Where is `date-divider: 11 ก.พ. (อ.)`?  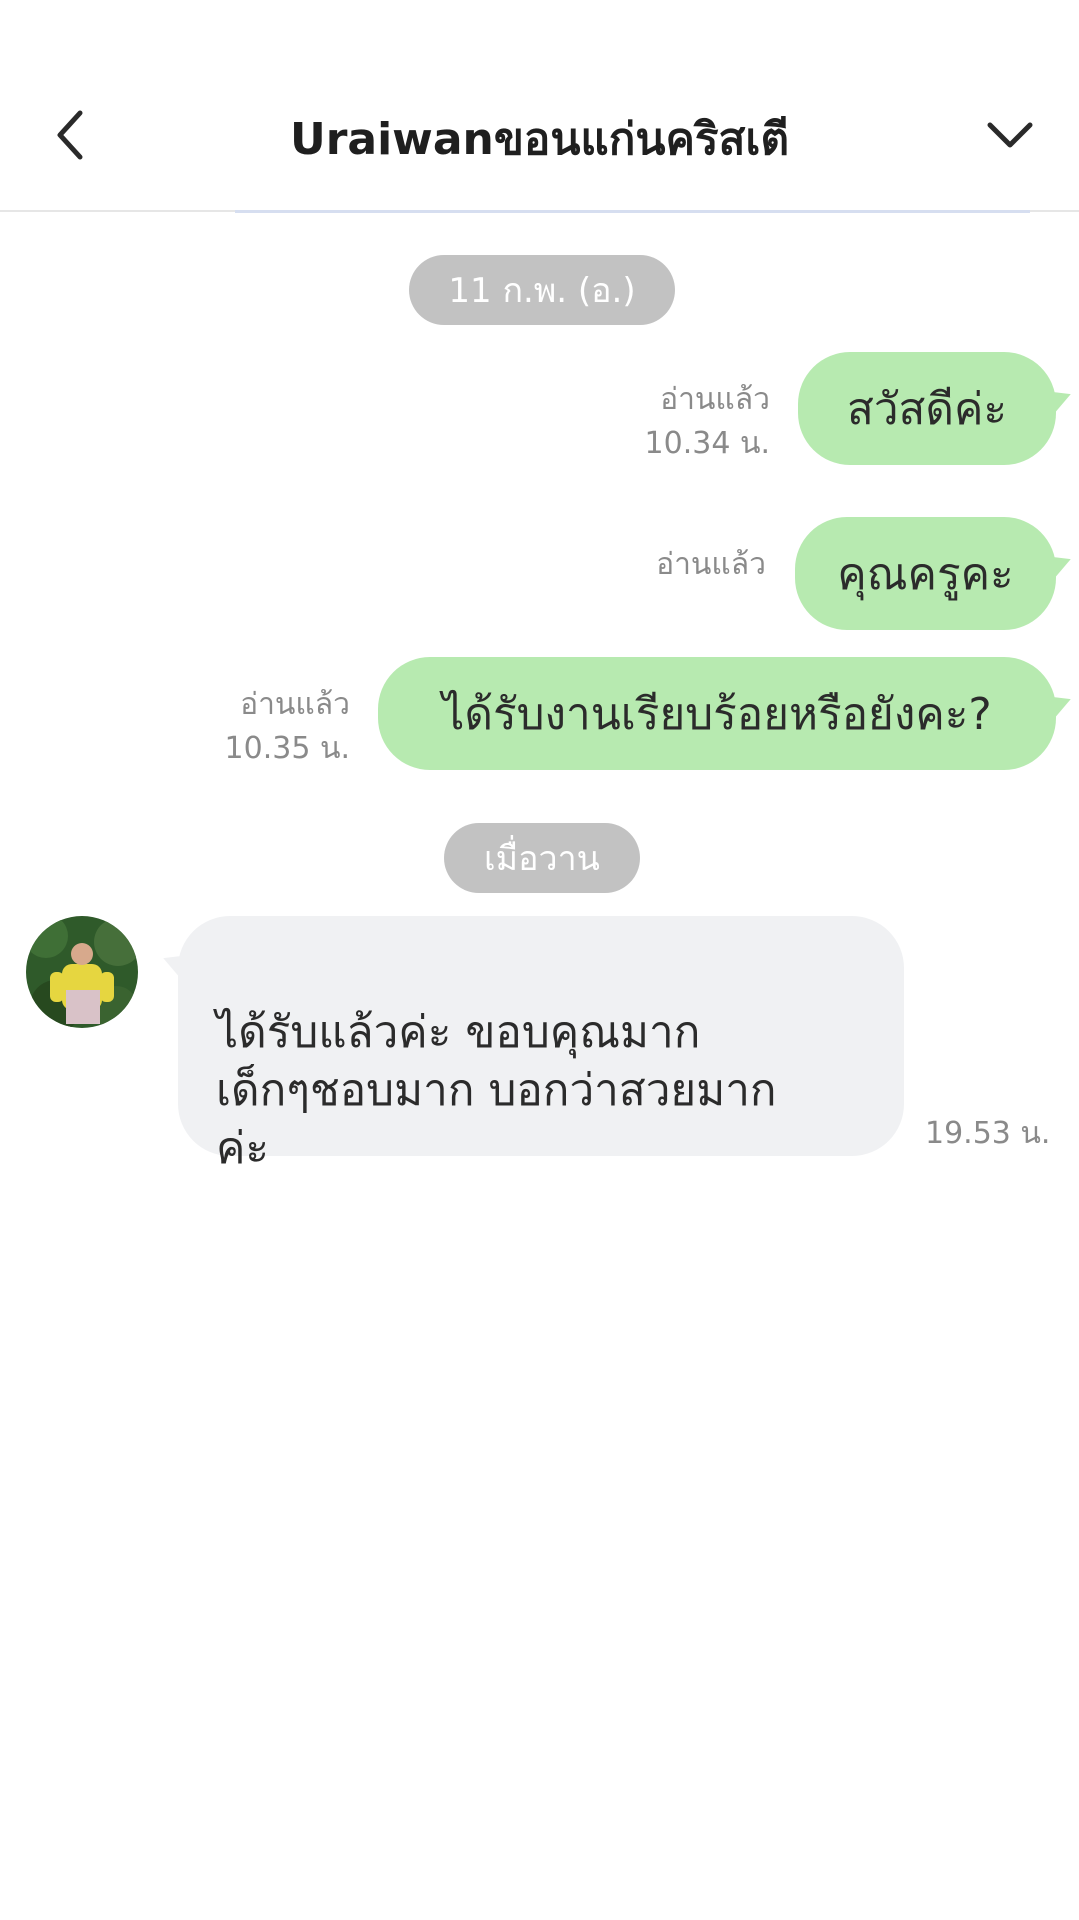 date-divider: 11 ก.พ. (อ.) is located at coordinates (542, 290).